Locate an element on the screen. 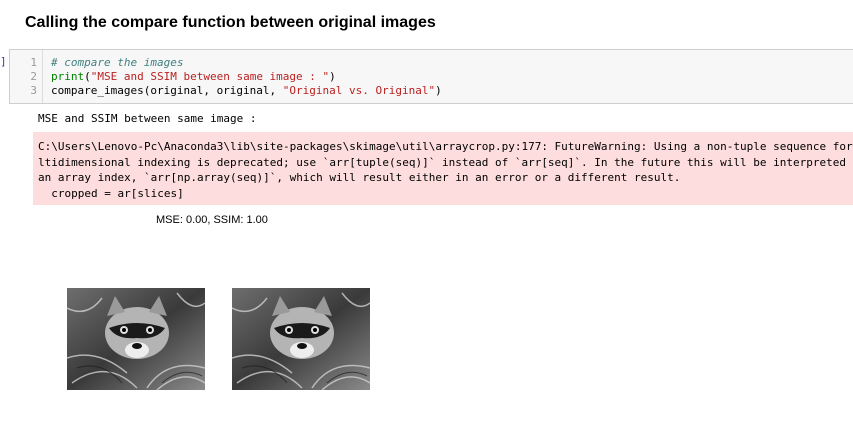 This screenshot has height=428, width=853. original-image-right is located at coordinates (301, 339).